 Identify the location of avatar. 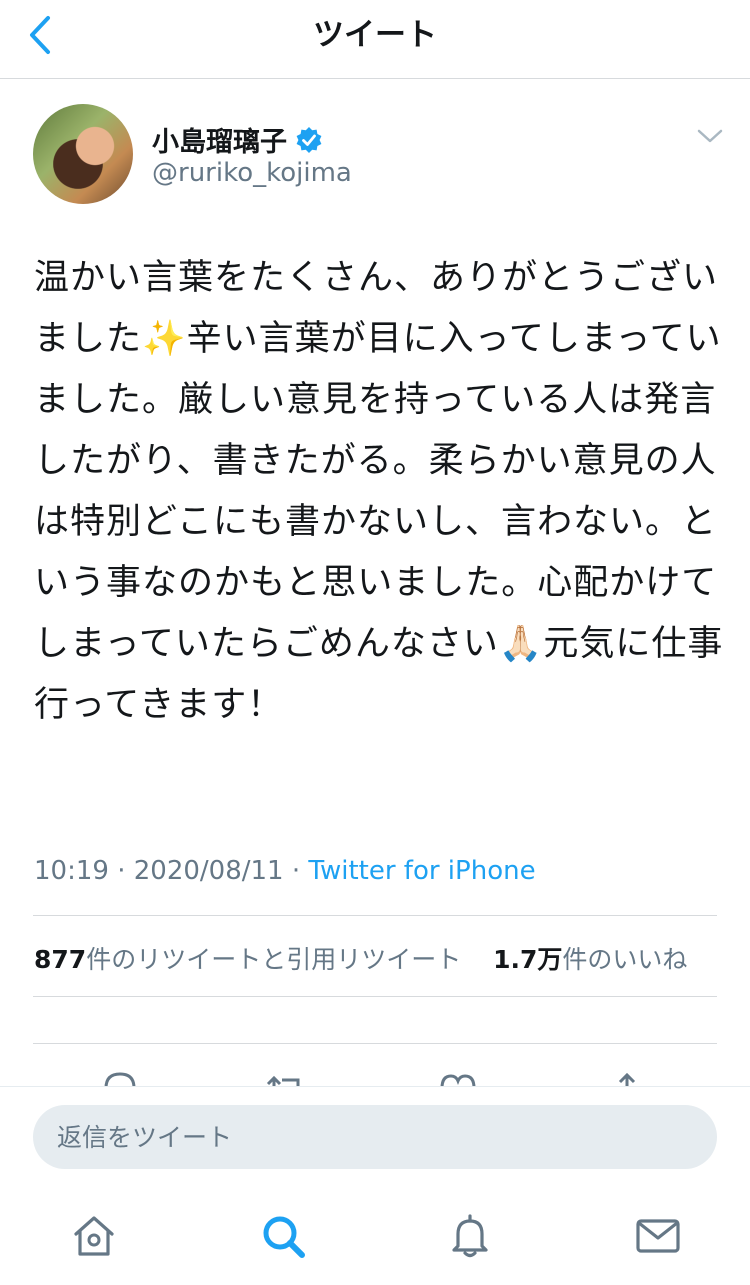
(83, 154).